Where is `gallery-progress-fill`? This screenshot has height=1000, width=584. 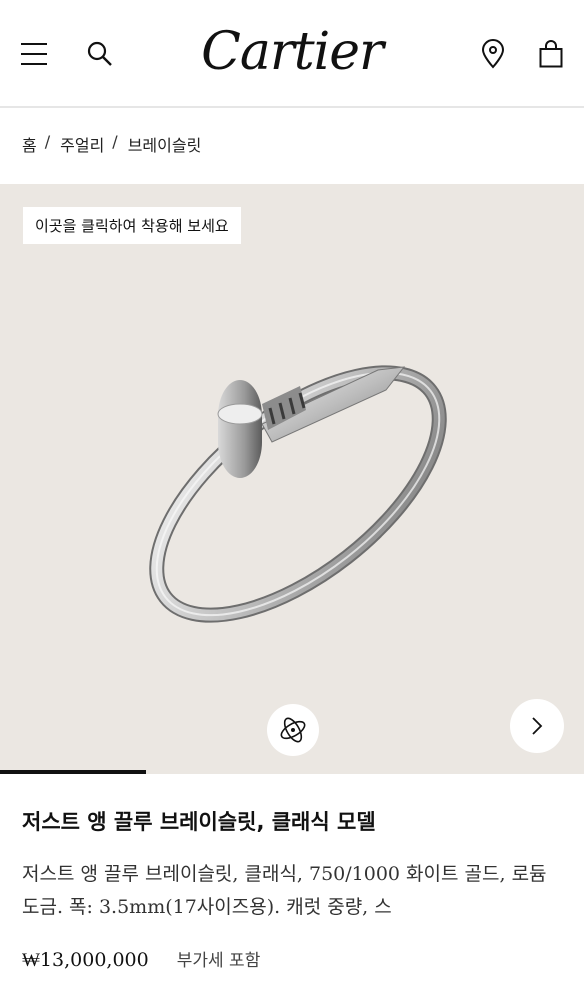 gallery-progress-fill is located at coordinates (73, 772).